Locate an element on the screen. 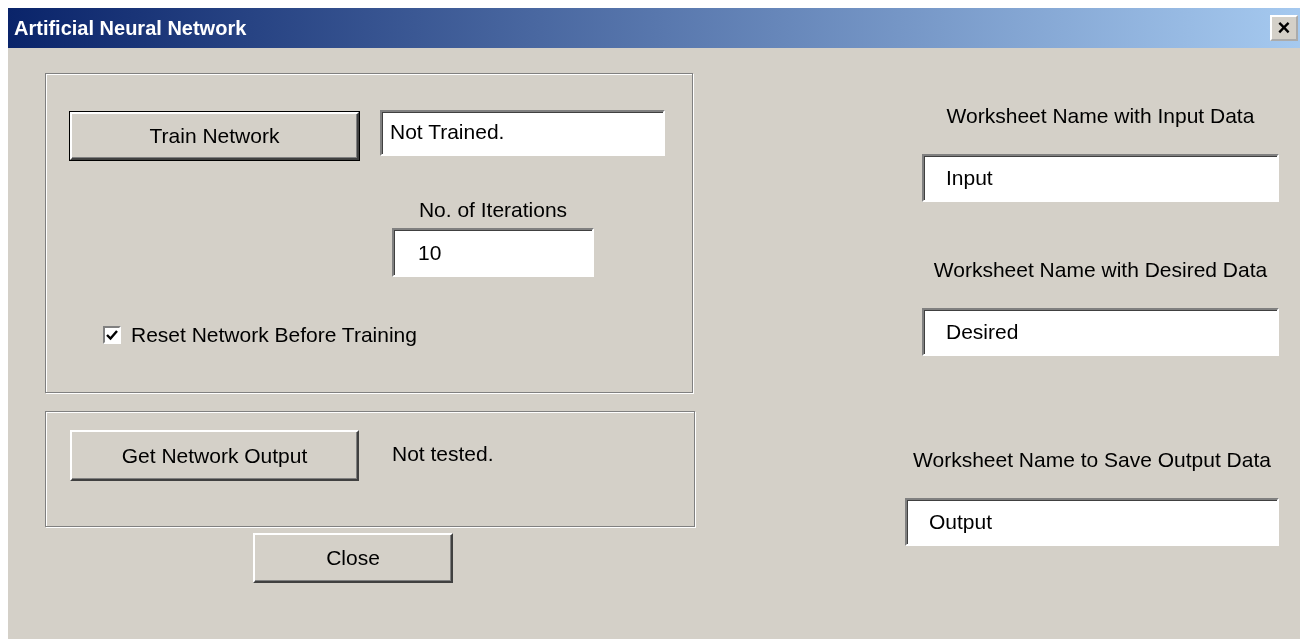 The width and height of the screenshot is (1300, 639). worksheet-label: Worksheet Name with Desired Data is located at coordinates (1100, 270).